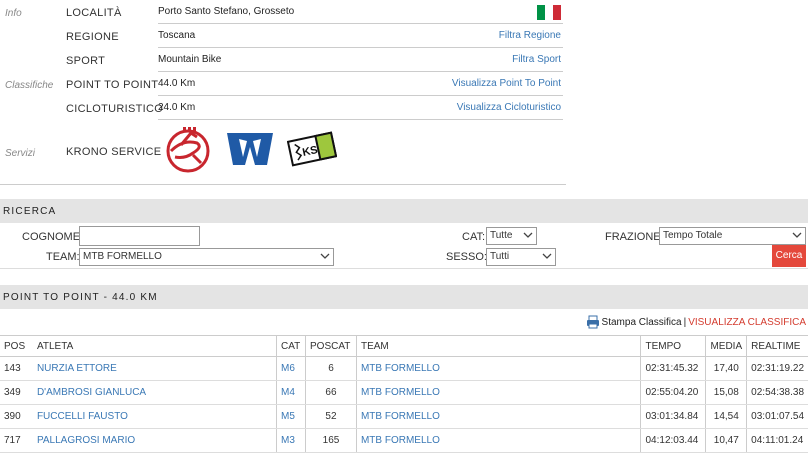 This screenshot has width=810, height=455. I want to click on column-header-realtime: REALTIME, so click(777, 346).